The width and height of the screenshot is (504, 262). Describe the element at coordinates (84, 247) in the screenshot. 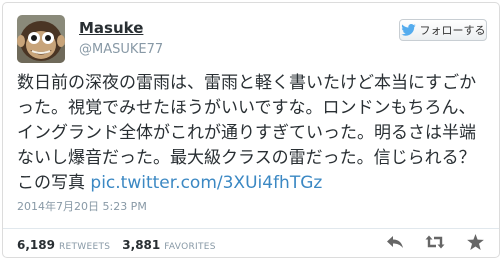

I see `retweets-label: RETWEETS` at that location.